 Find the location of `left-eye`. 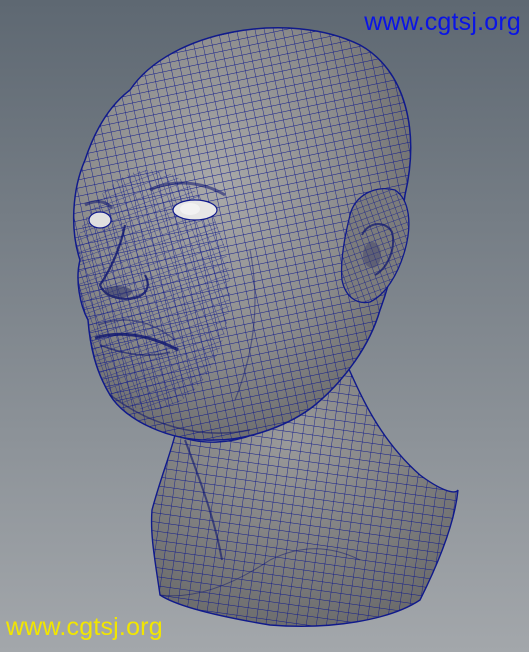

left-eye is located at coordinates (100, 220).